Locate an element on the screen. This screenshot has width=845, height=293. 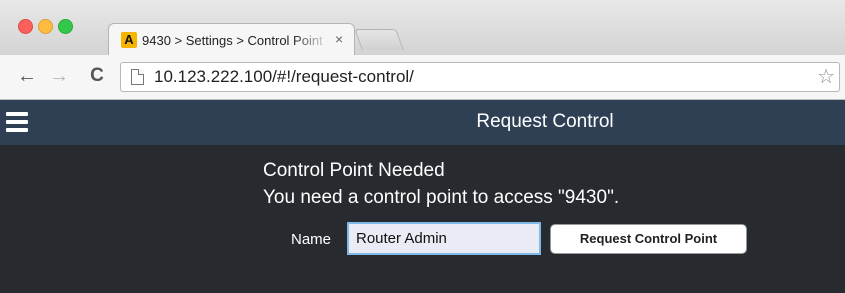
bookmark-star-icon: ☆ is located at coordinates (826, 76).